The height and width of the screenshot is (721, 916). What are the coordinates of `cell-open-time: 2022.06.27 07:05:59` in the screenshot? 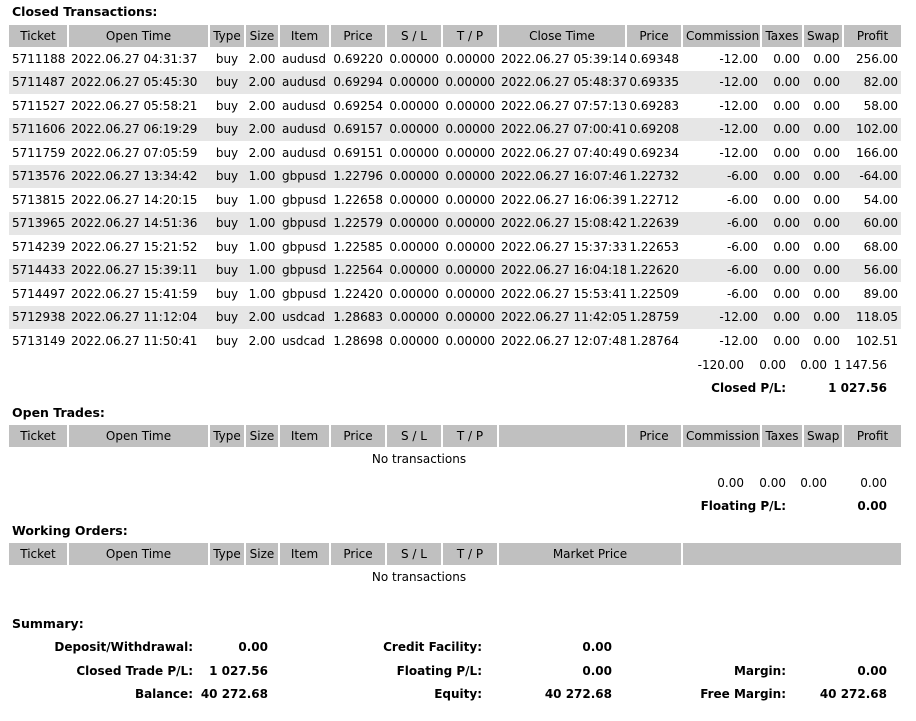 It's located at (134, 152).